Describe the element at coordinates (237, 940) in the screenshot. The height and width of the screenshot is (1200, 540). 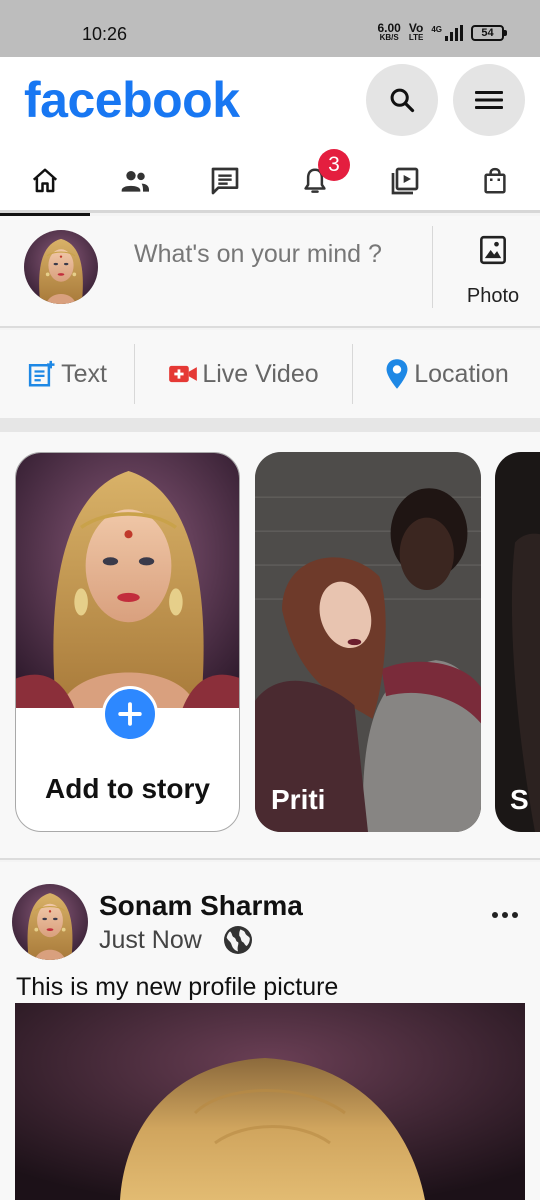
I see `globe-icon` at that location.